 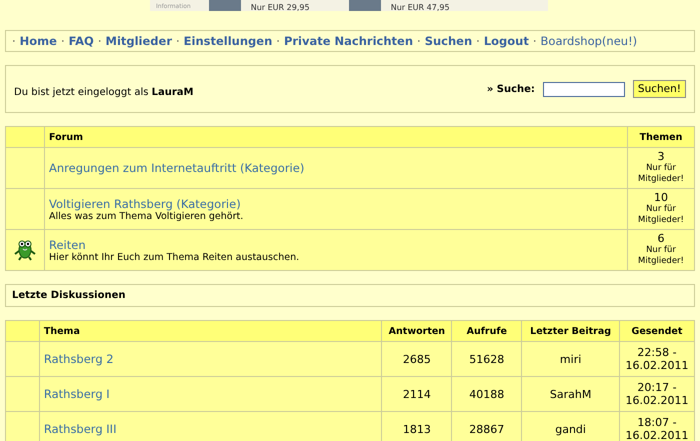 What do you see at coordinates (571, 394) in the screenshot?
I see `table-cell: SarahM` at bounding box center [571, 394].